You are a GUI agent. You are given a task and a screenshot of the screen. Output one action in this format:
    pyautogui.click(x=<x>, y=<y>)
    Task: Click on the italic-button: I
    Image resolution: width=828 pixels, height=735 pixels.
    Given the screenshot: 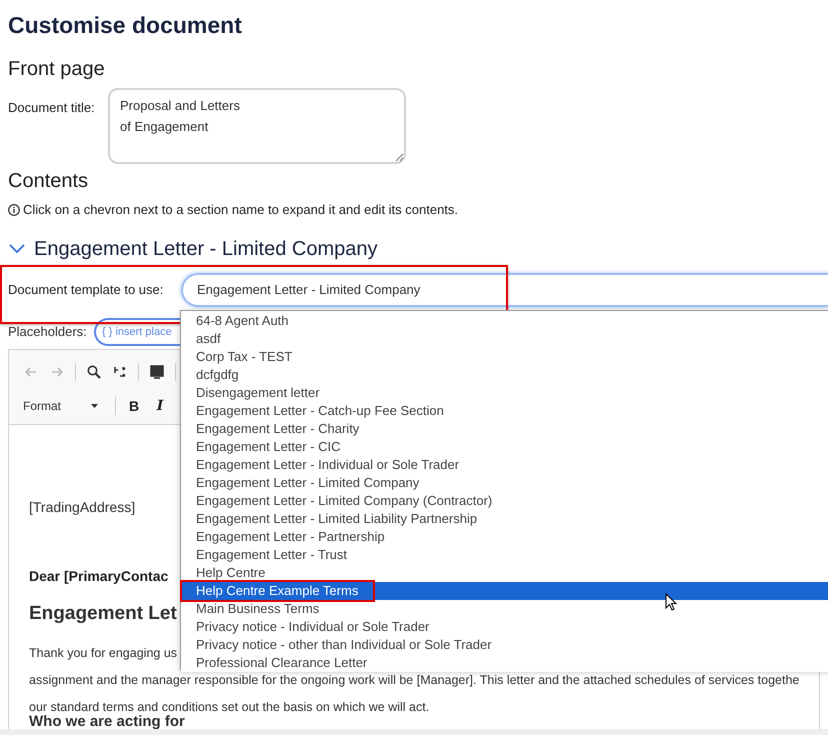 What is the action you would take?
    pyautogui.click(x=160, y=406)
    